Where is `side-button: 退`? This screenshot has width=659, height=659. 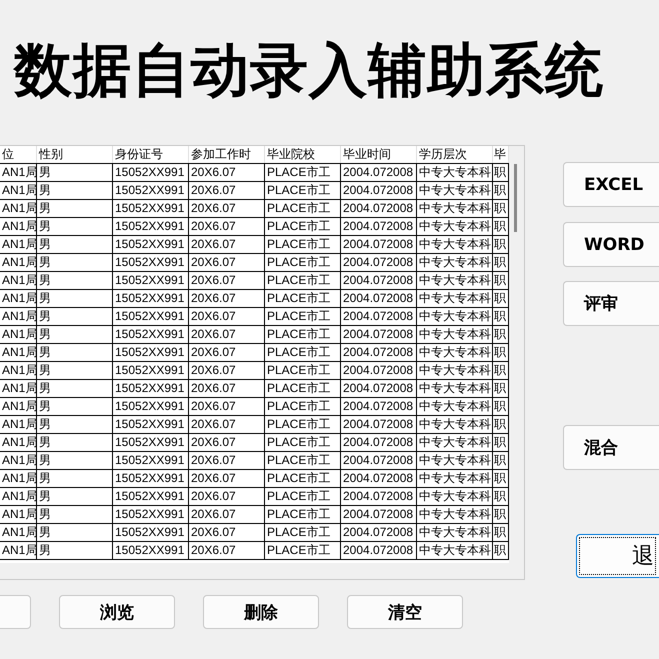 side-button: 退 is located at coordinates (617, 556).